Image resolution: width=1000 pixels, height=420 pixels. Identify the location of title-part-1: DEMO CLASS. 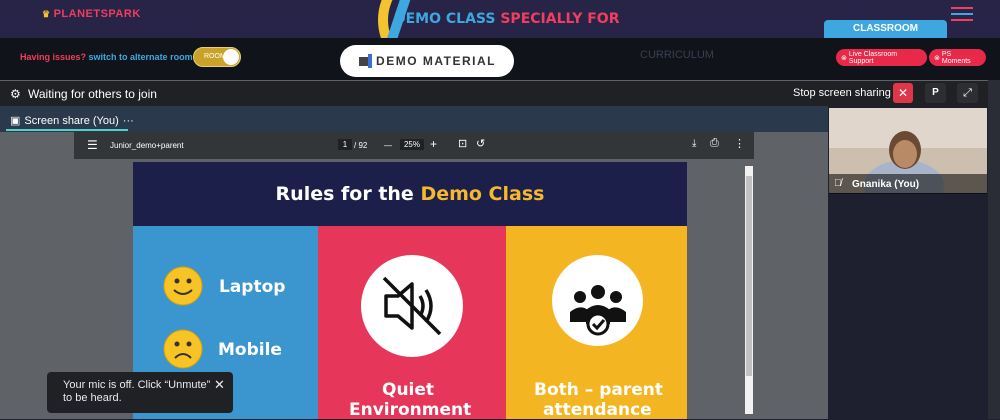
(445, 19).